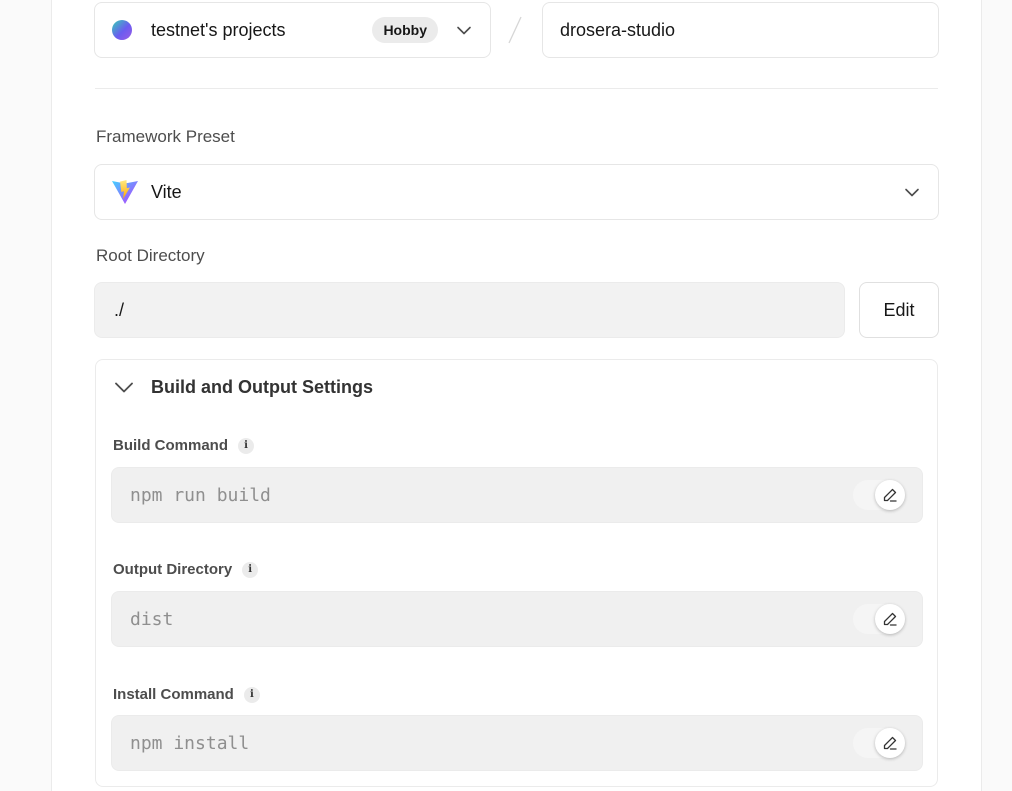  Describe the element at coordinates (218, 29) in the screenshot. I see `team-name: testnet's projects` at that location.